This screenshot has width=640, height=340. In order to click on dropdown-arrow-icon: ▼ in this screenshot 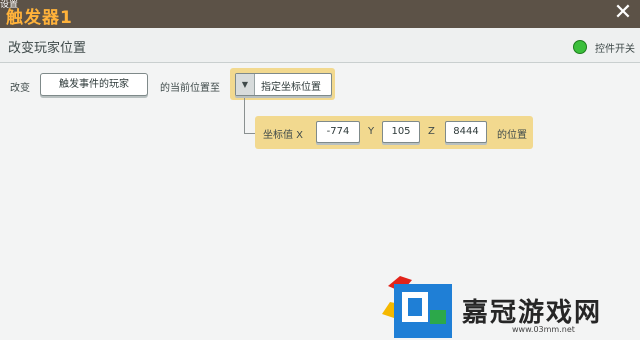, I will do `click(245, 84)`.